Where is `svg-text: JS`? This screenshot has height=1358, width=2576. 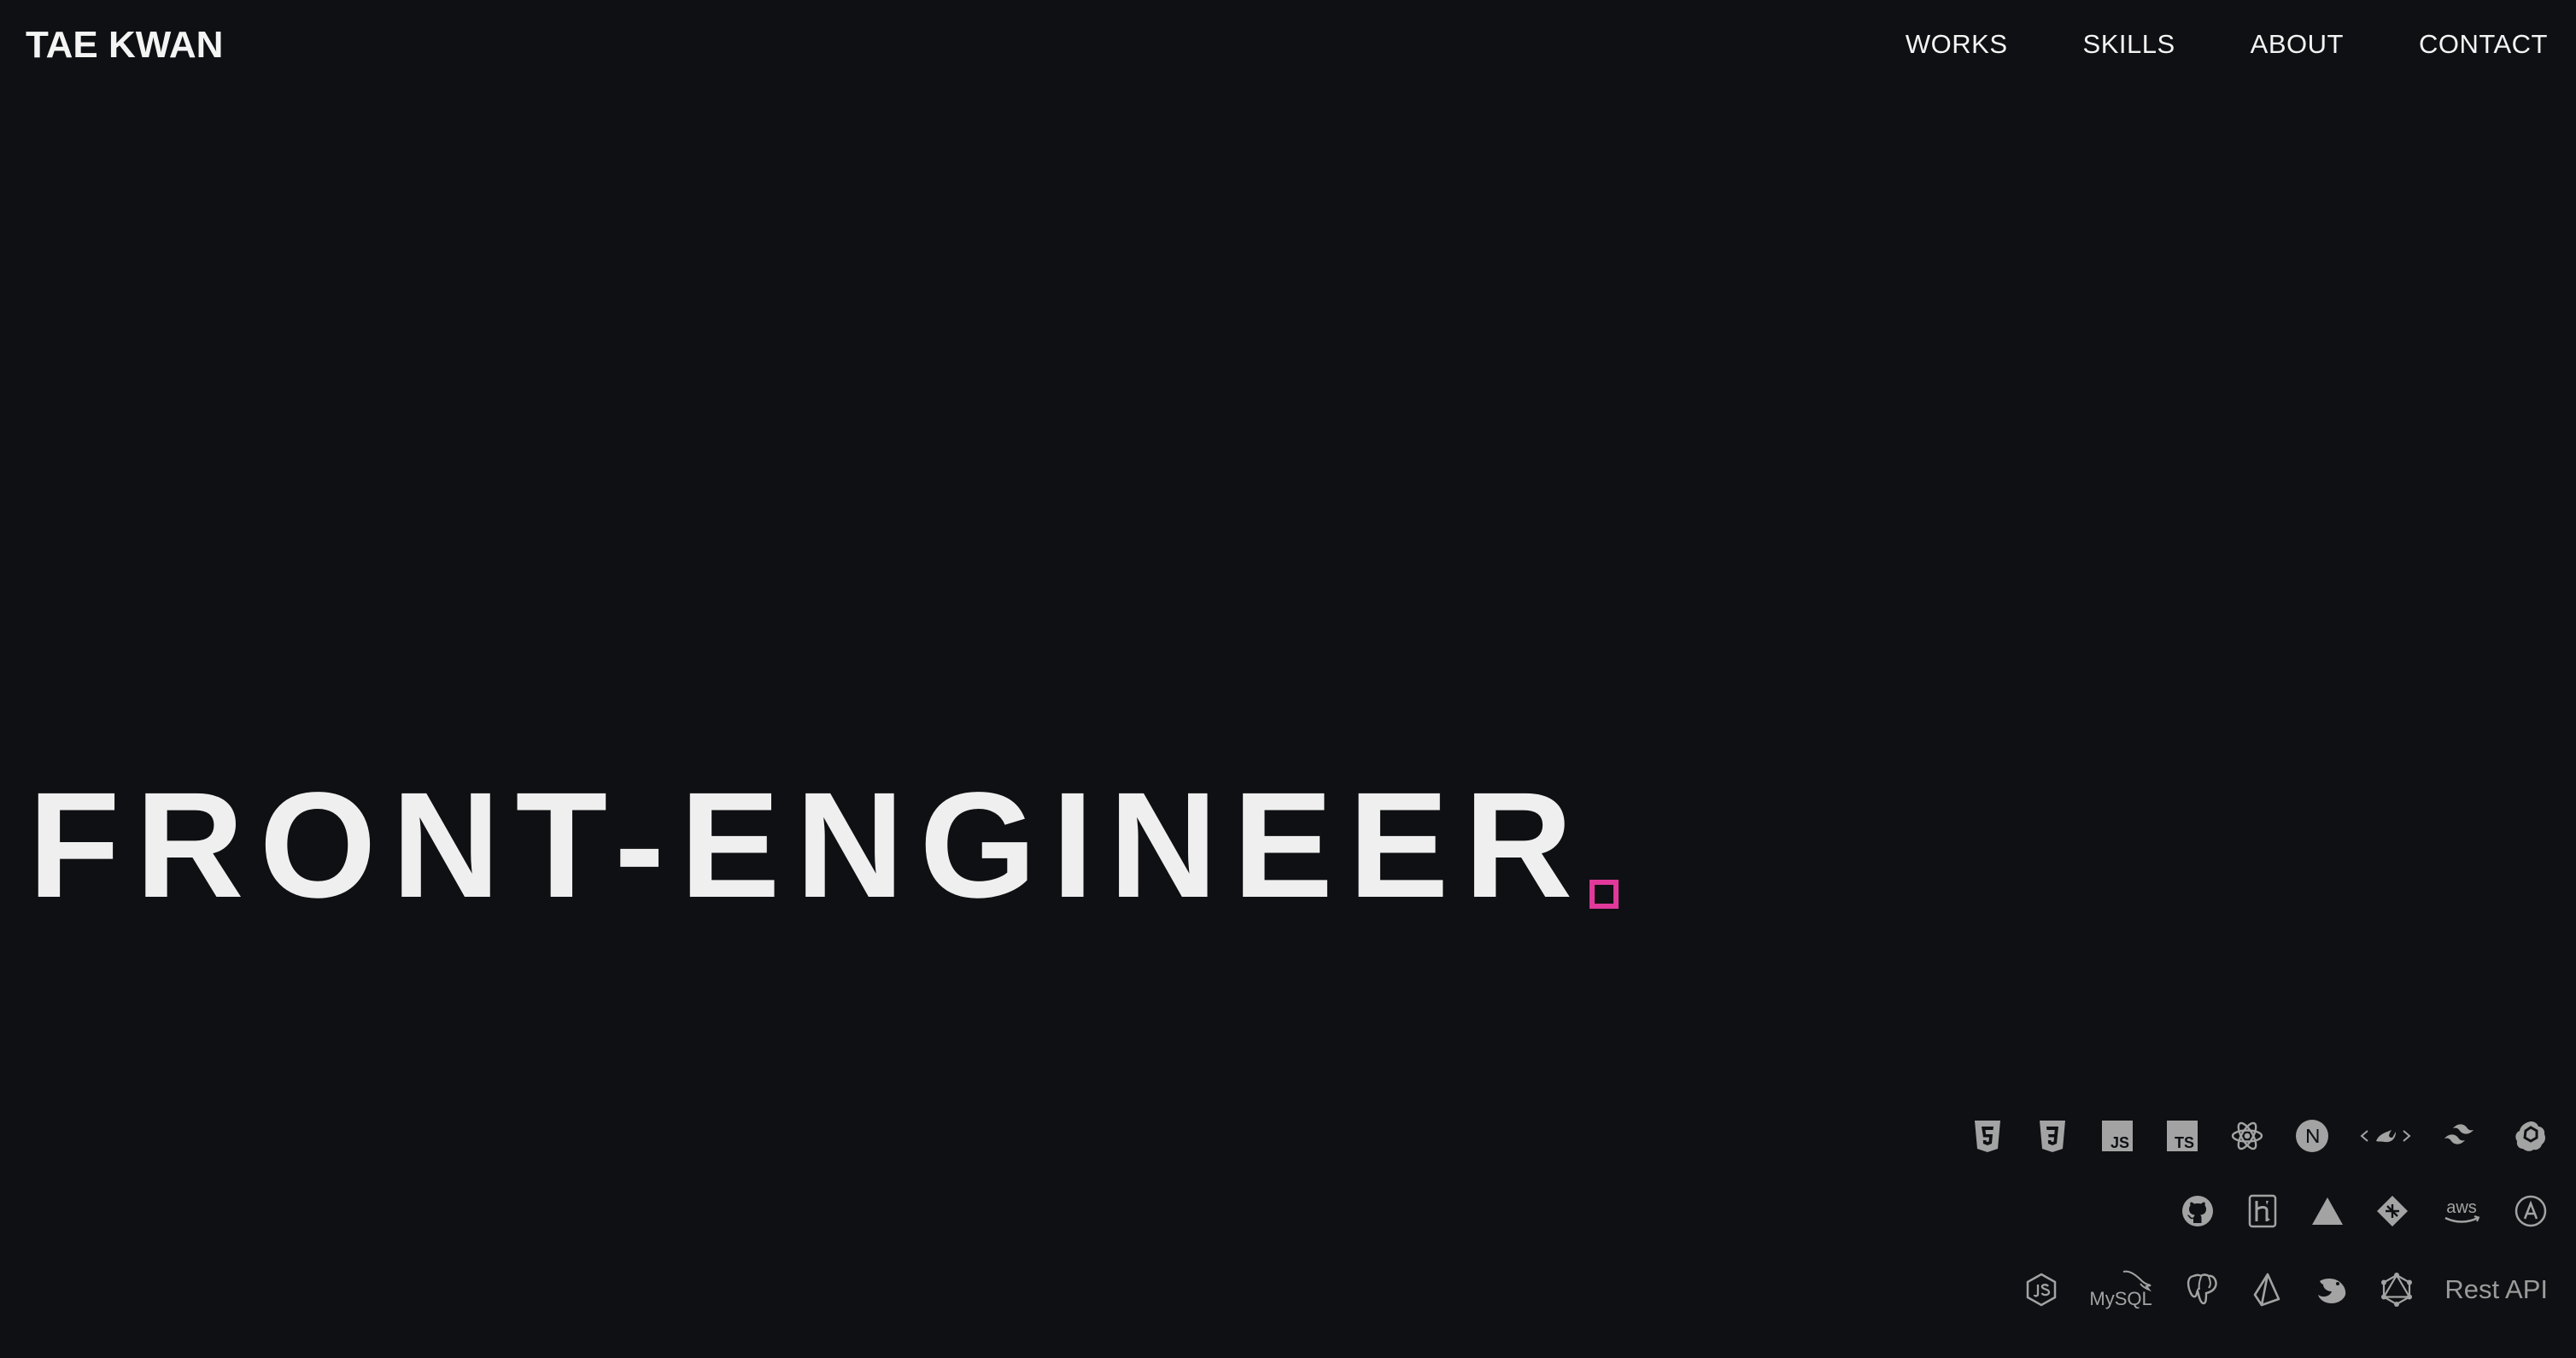
svg-text: JS is located at coordinates (2120, 1142).